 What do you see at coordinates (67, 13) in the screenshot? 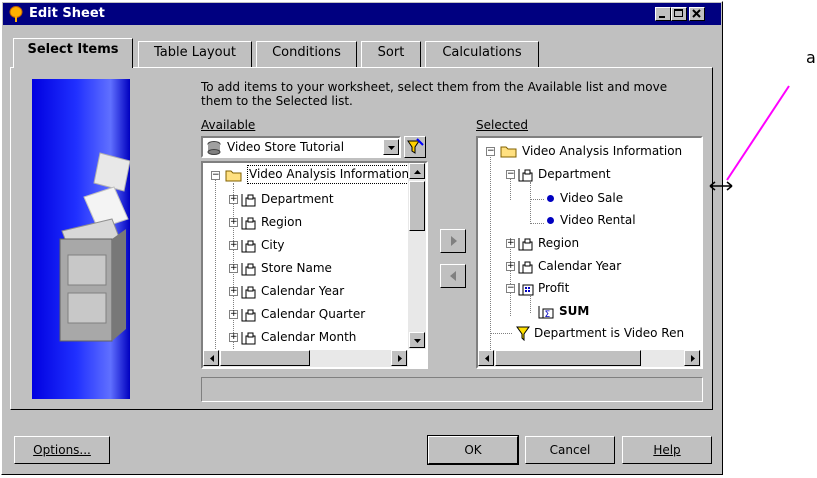
I see `window-title: Edit Sheet` at bounding box center [67, 13].